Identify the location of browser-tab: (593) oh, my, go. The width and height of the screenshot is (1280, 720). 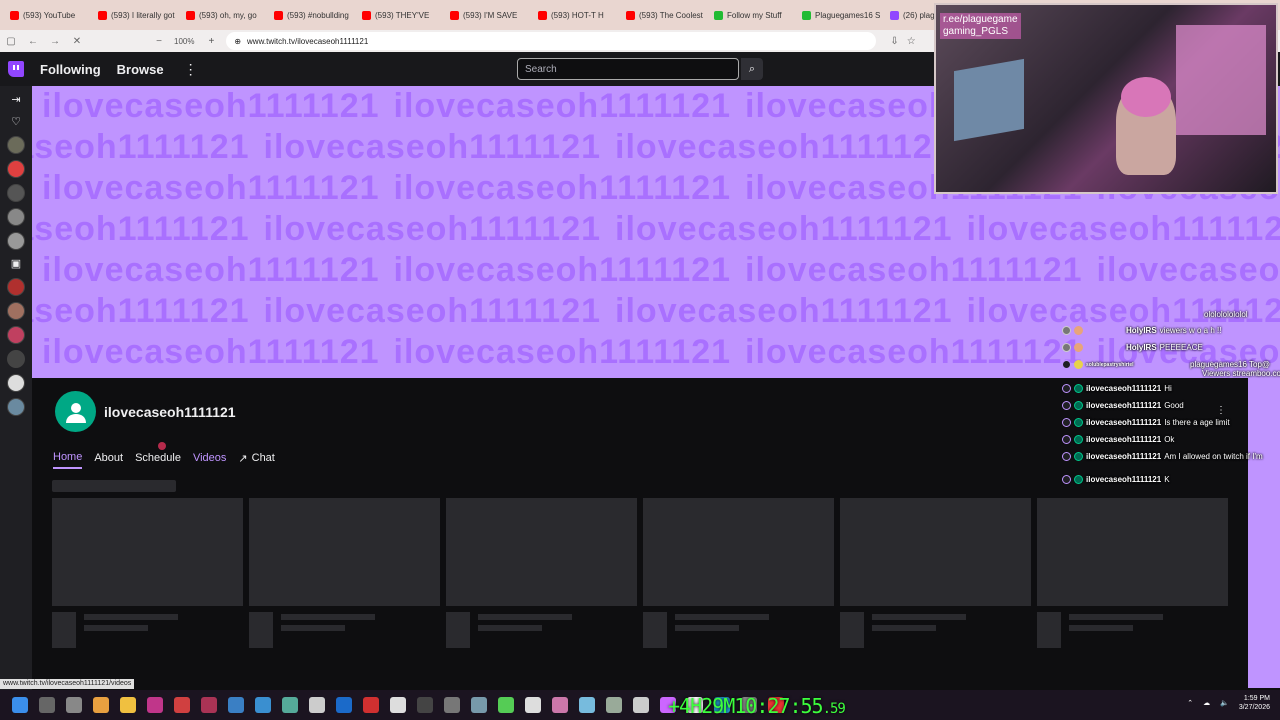
(223, 15).